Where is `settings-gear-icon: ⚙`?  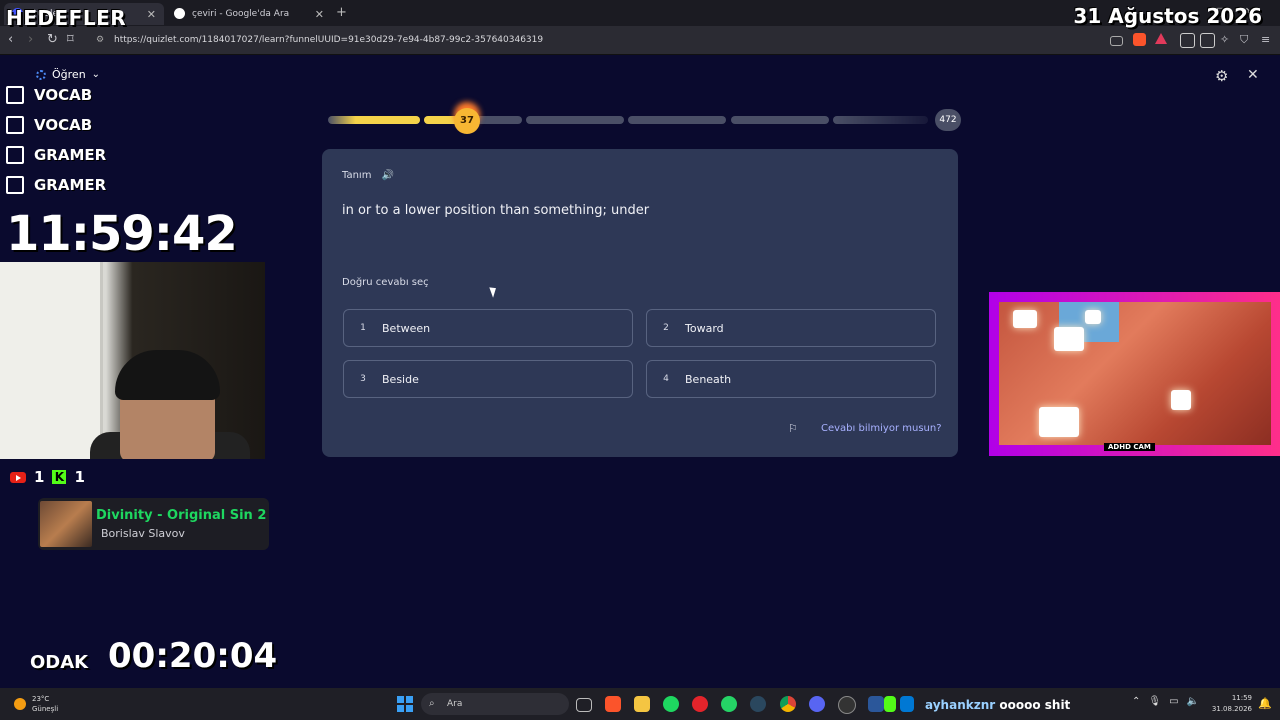
settings-gear-icon: ⚙ is located at coordinates (1221, 76).